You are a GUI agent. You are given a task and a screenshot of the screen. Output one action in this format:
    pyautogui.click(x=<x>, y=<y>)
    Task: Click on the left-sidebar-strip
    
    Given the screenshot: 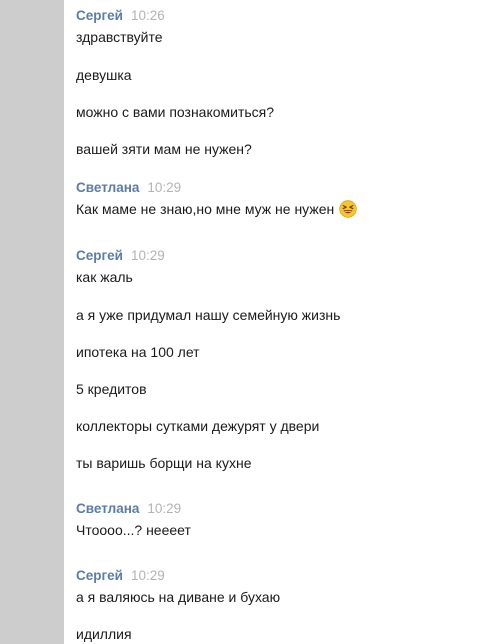 What is the action you would take?
    pyautogui.click(x=32, y=322)
    